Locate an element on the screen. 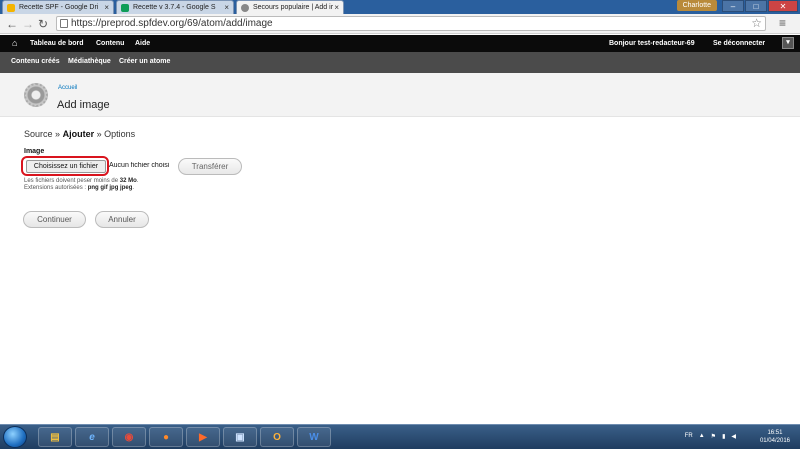 The width and height of the screenshot is (800, 449). chrome-icon: ◉ is located at coordinates (129, 437).